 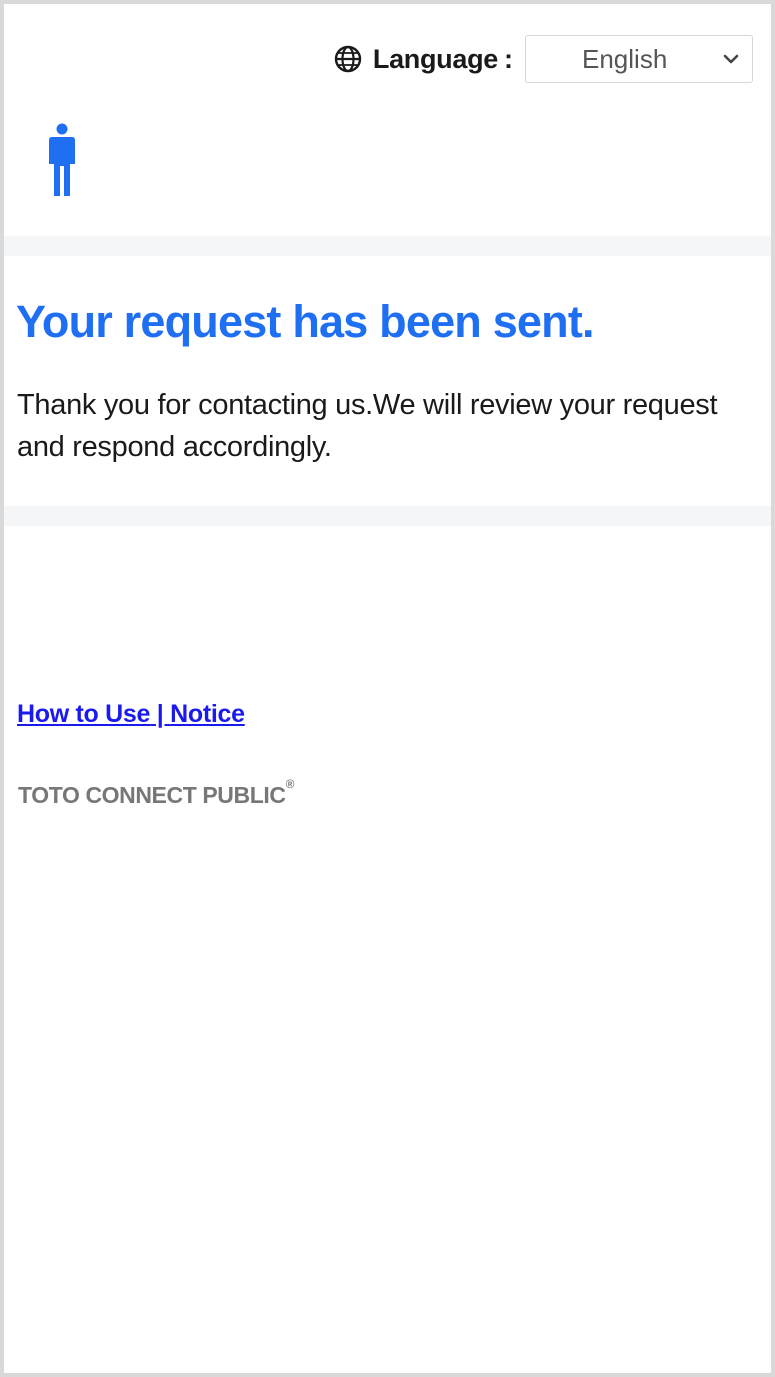 What do you see at coordinates (387, 246) in the screenshot?
I see `section-divider-top` at bounding box center [387, 246].